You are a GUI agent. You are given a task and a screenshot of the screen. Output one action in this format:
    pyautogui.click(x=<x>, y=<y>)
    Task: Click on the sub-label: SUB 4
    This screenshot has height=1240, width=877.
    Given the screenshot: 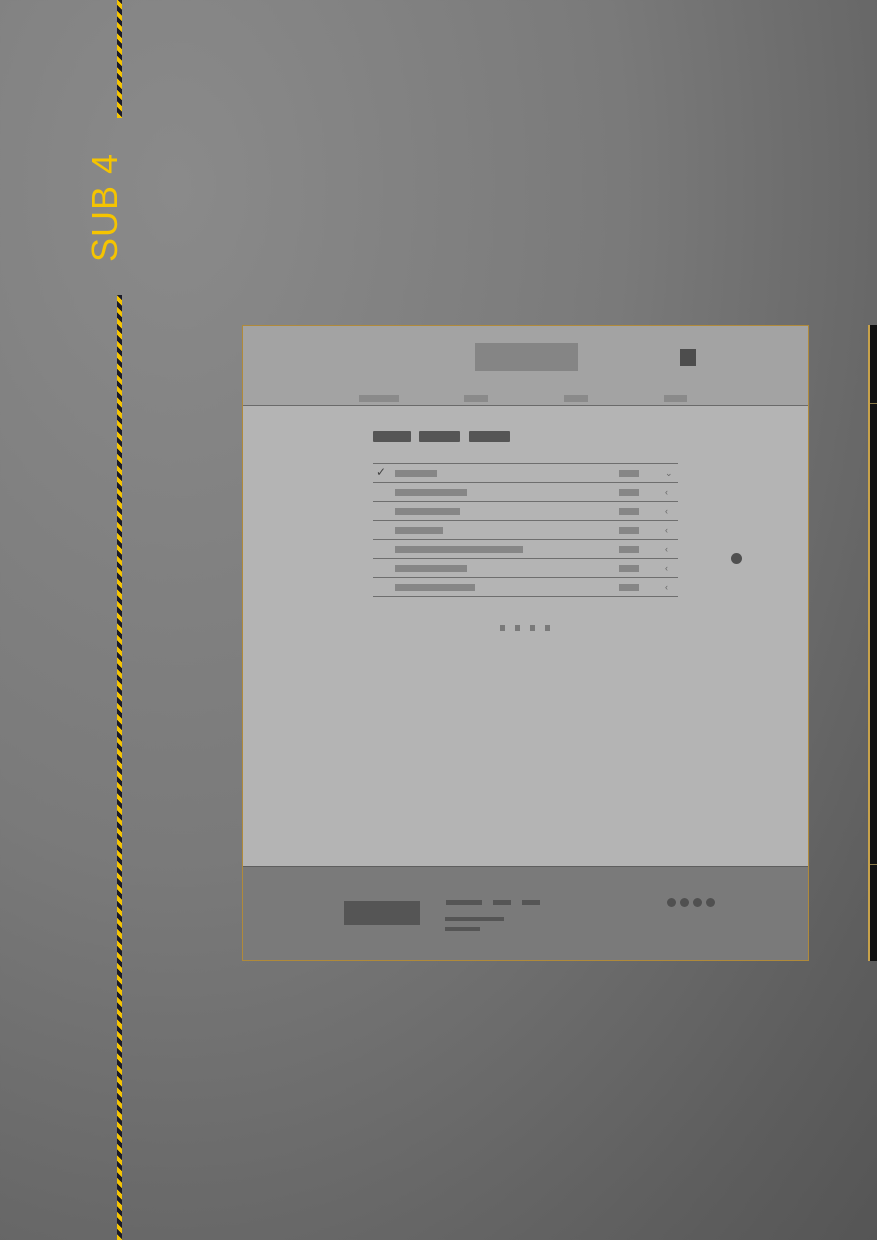 What is the action you would take?
    pyautogui.click(x=104, y=207)
    